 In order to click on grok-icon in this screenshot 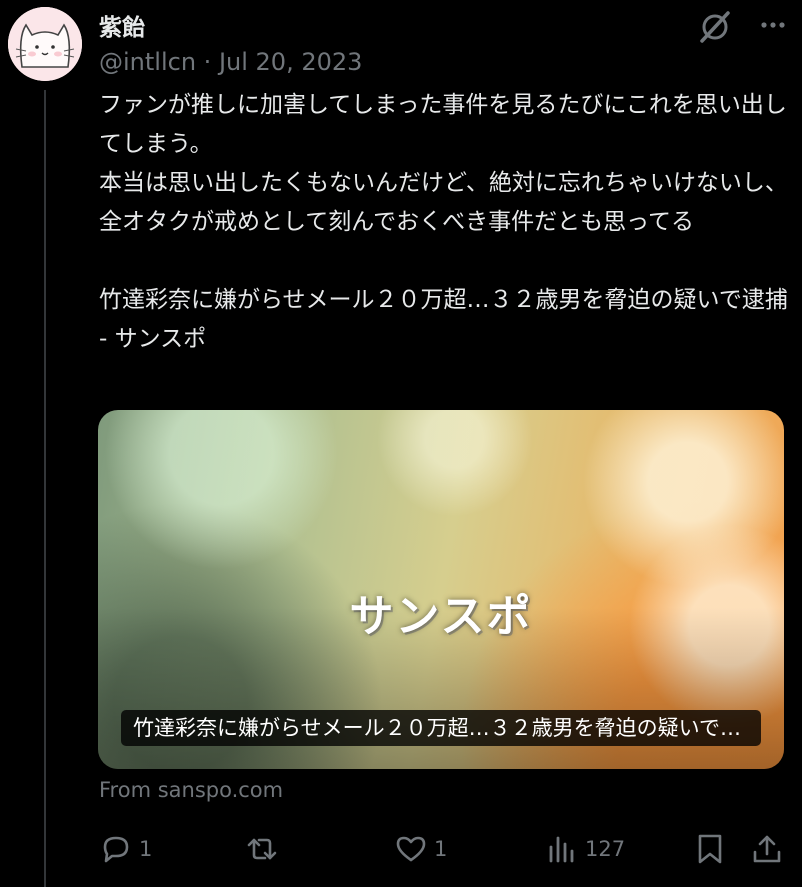, I will do `click(715, 27)`.